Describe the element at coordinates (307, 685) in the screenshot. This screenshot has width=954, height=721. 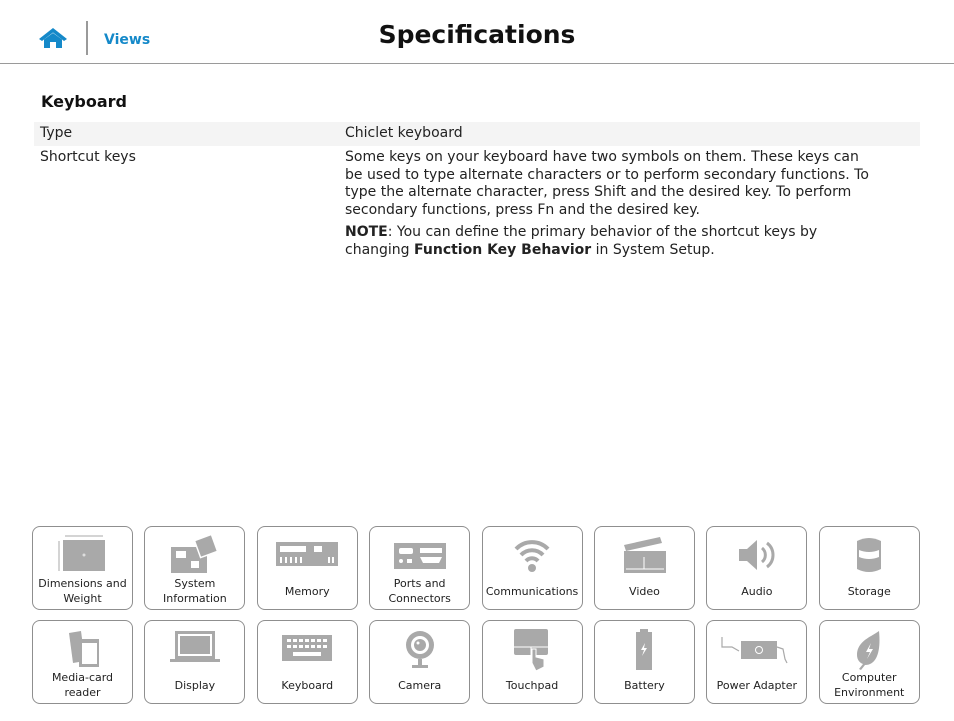
I see `tile-label: Keyboard` at that location.